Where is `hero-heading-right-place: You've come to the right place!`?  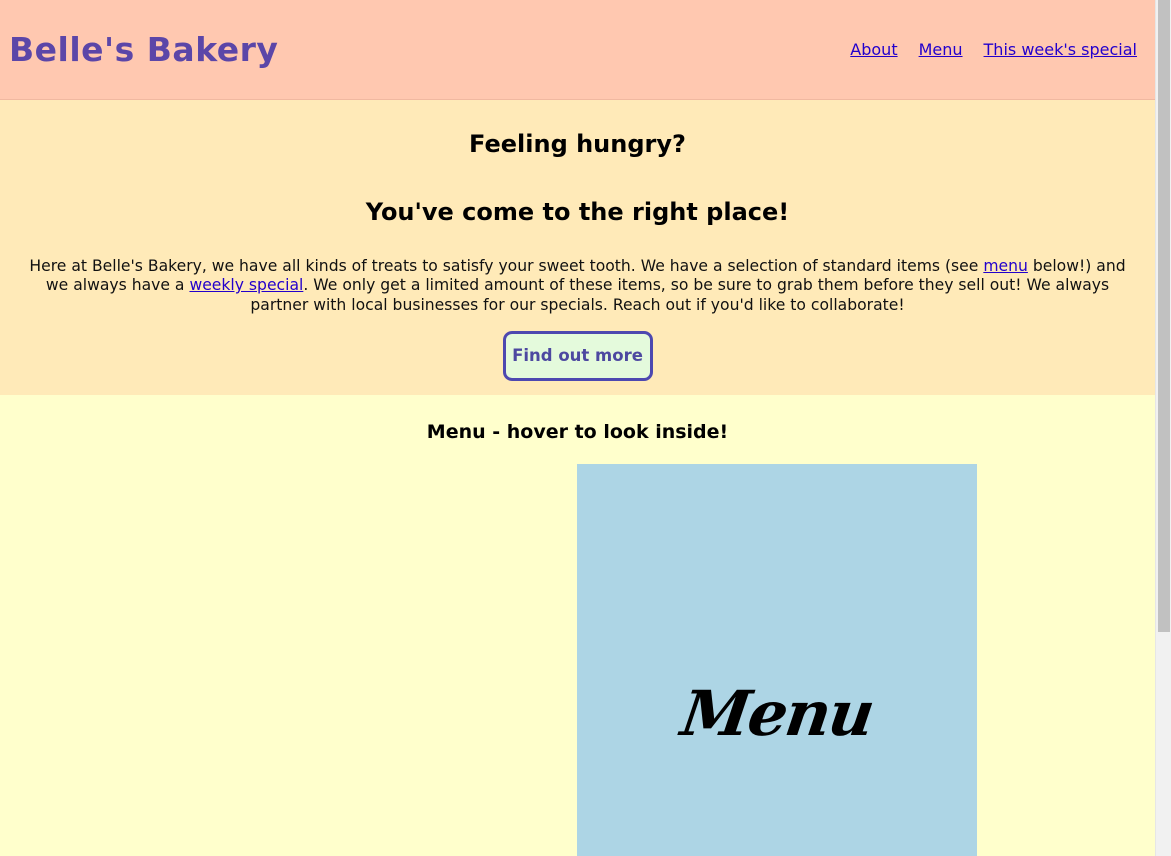 hero-heading-right-place: You've come to the right place! is located at coordinates (577, 212).